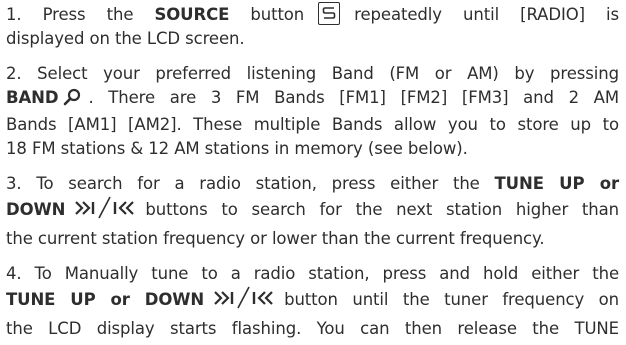 The height and width of the screenshot is (345, 626). Describe the element at coordinates (72, 100) in the screenshot. I see `search-icon` at that location.